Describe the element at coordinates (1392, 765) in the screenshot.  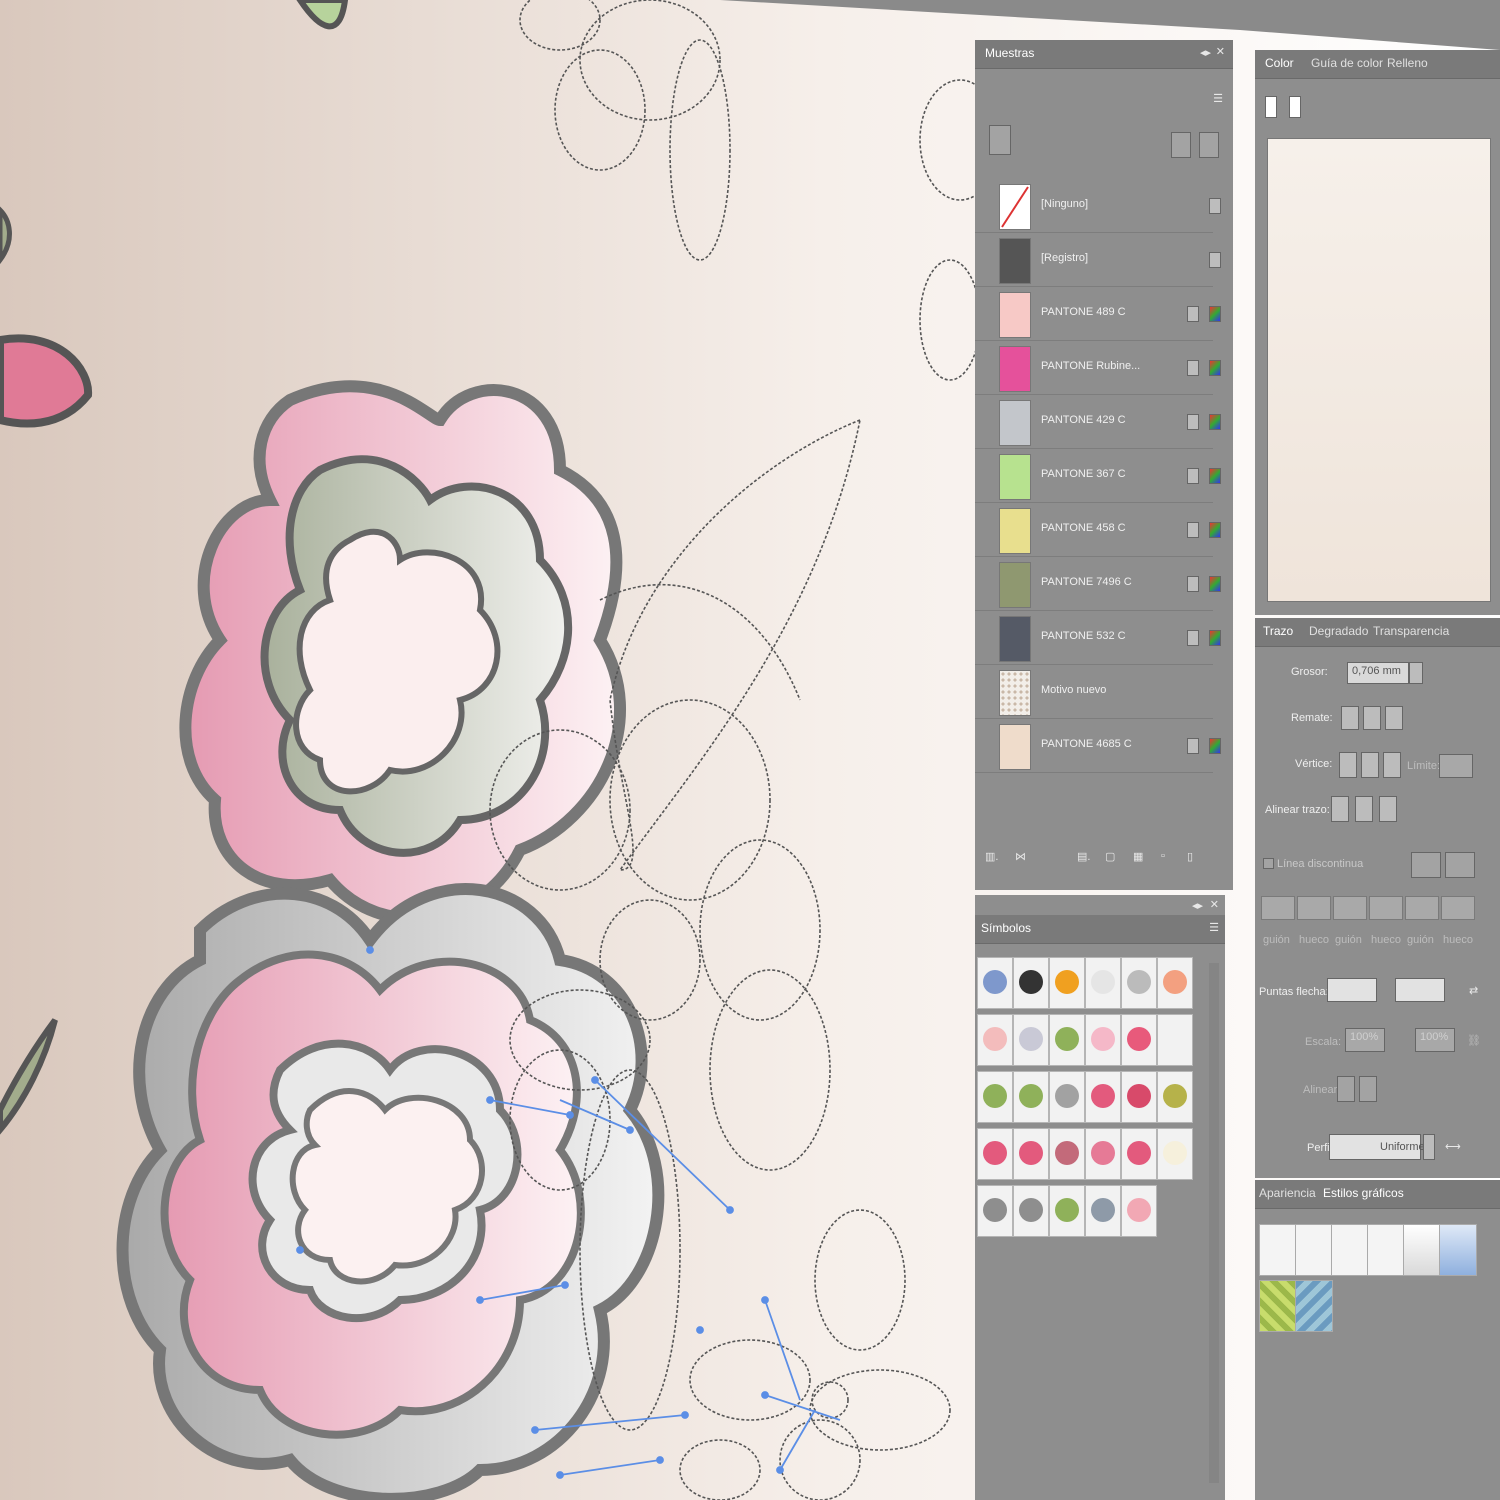
I see `bevel-join-button` at that location.